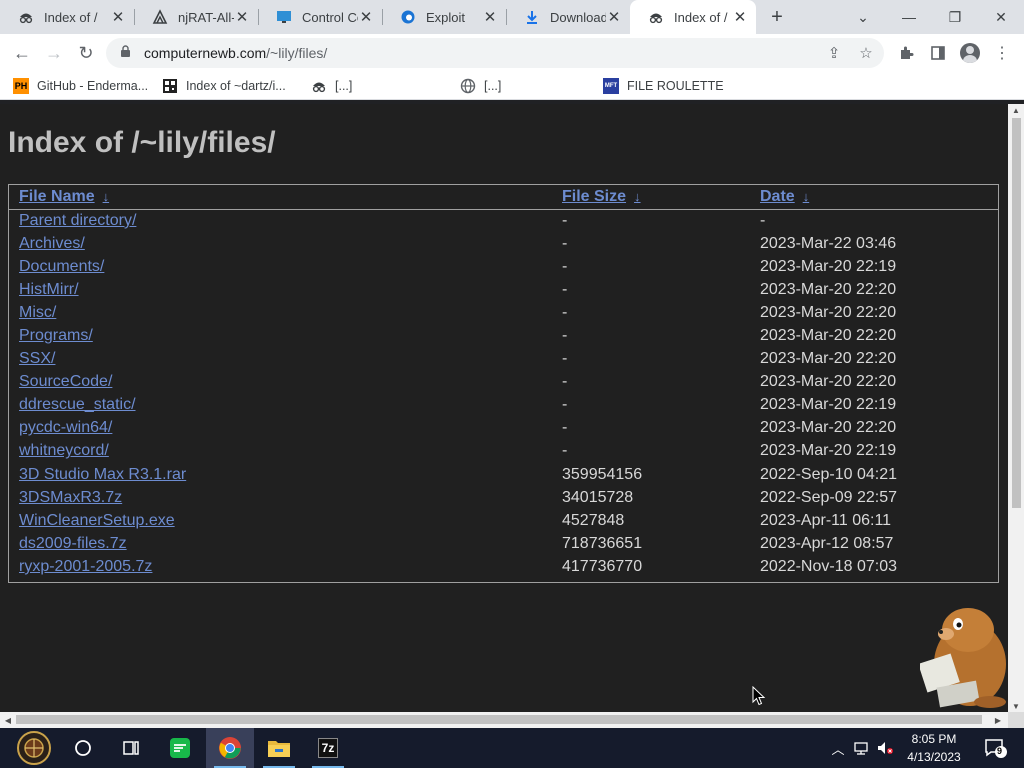  What do you see at coordinates (279, 748) in the screenshot?
I see `file-explorer-icon` at bounding box center [279, 748].